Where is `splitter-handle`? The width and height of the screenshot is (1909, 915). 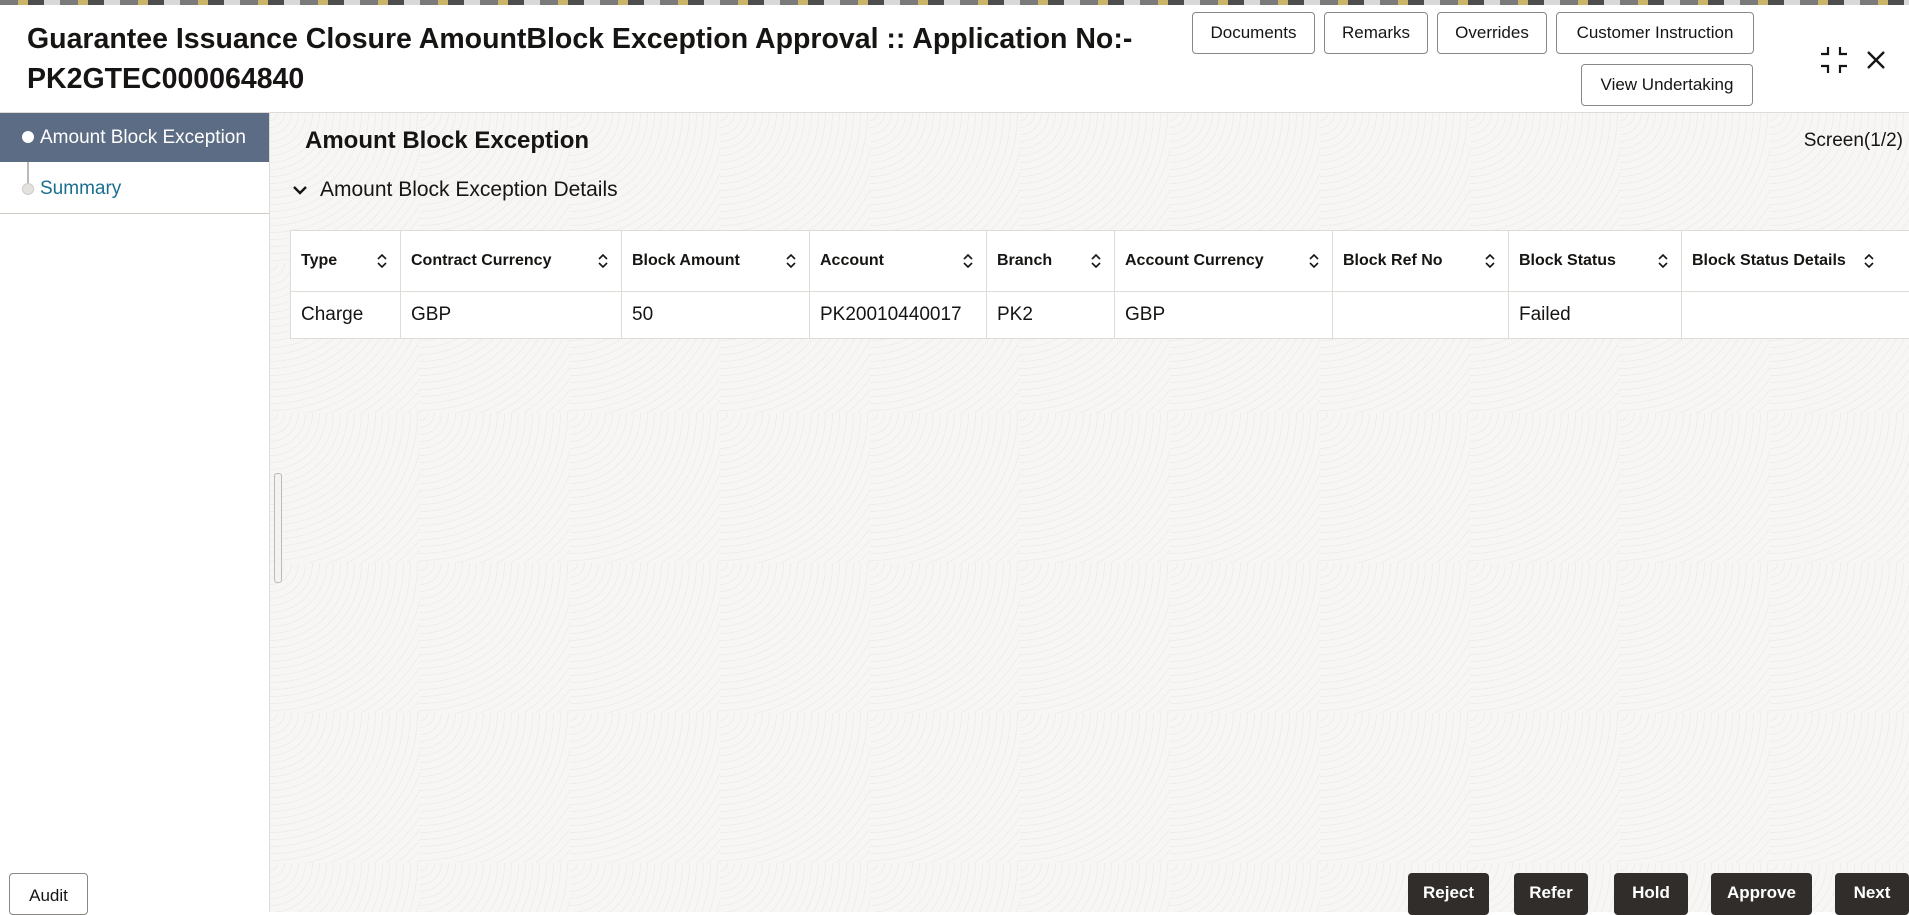 splitter-handle is located at coordinates (278, 528).